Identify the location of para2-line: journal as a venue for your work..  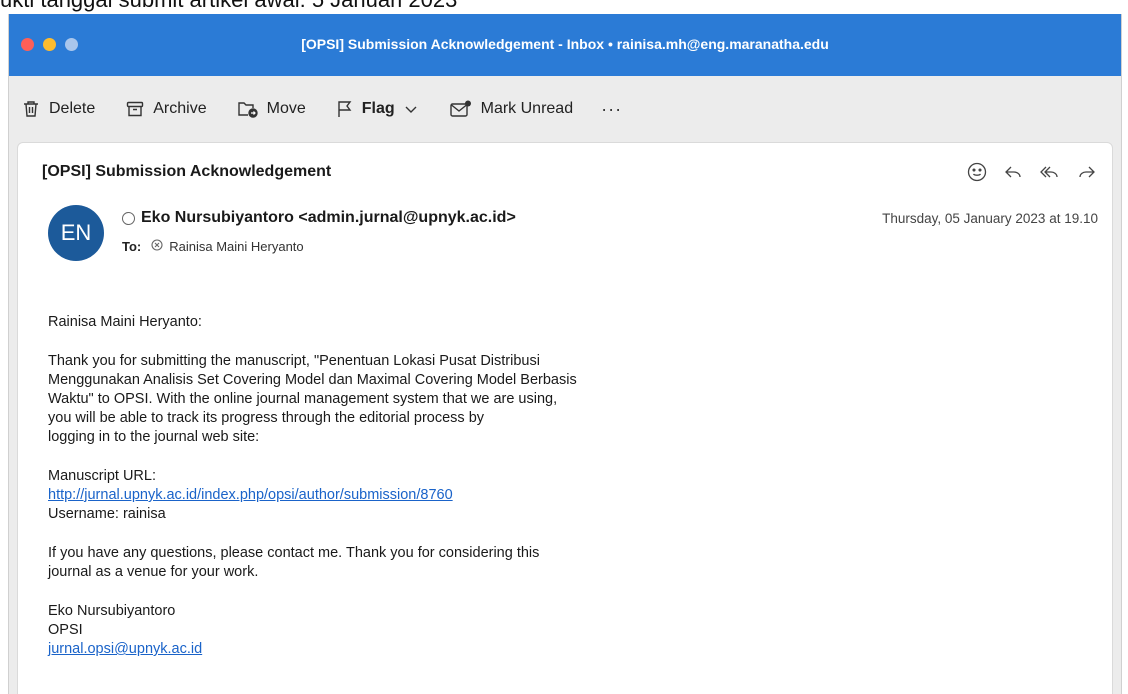
(153, 572).